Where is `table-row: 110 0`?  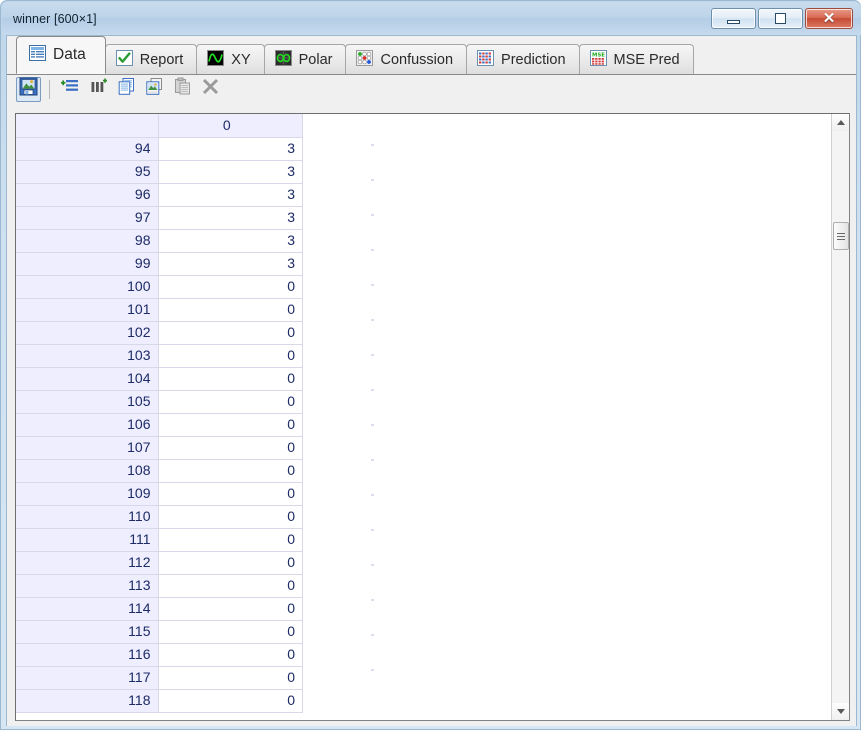 table-row: 110 0 is located at coordinates (159, 517).